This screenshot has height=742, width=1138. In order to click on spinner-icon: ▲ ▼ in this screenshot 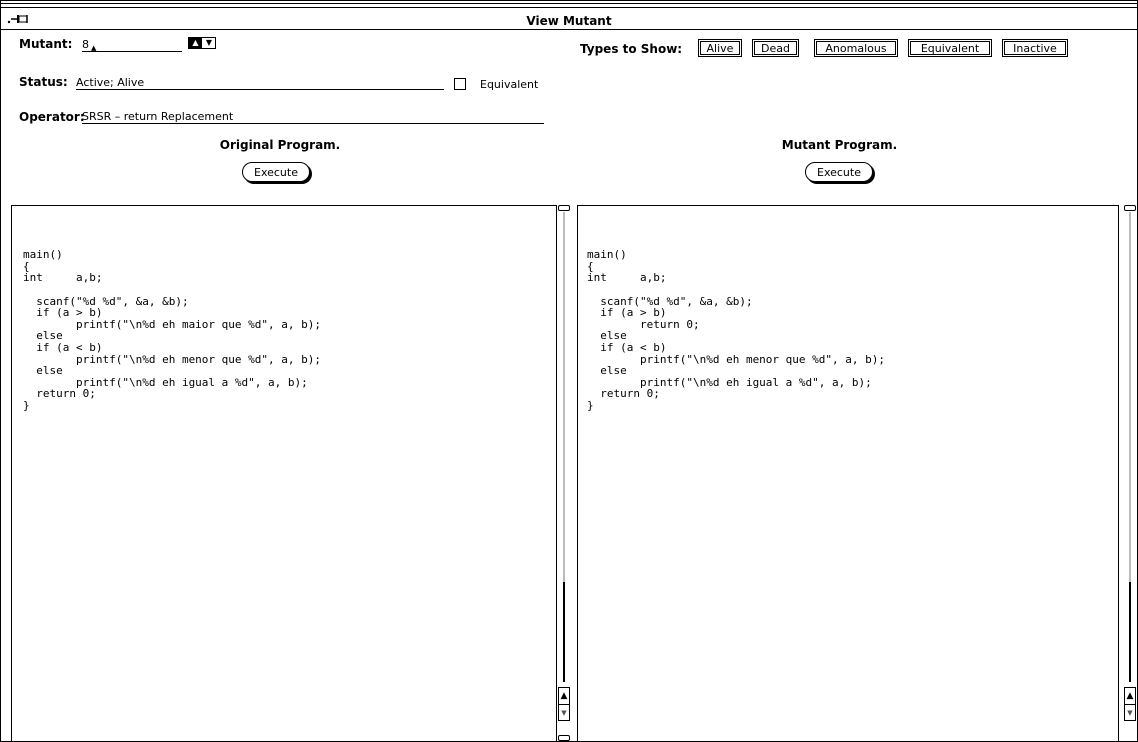, I will do `click(202, 43)`.